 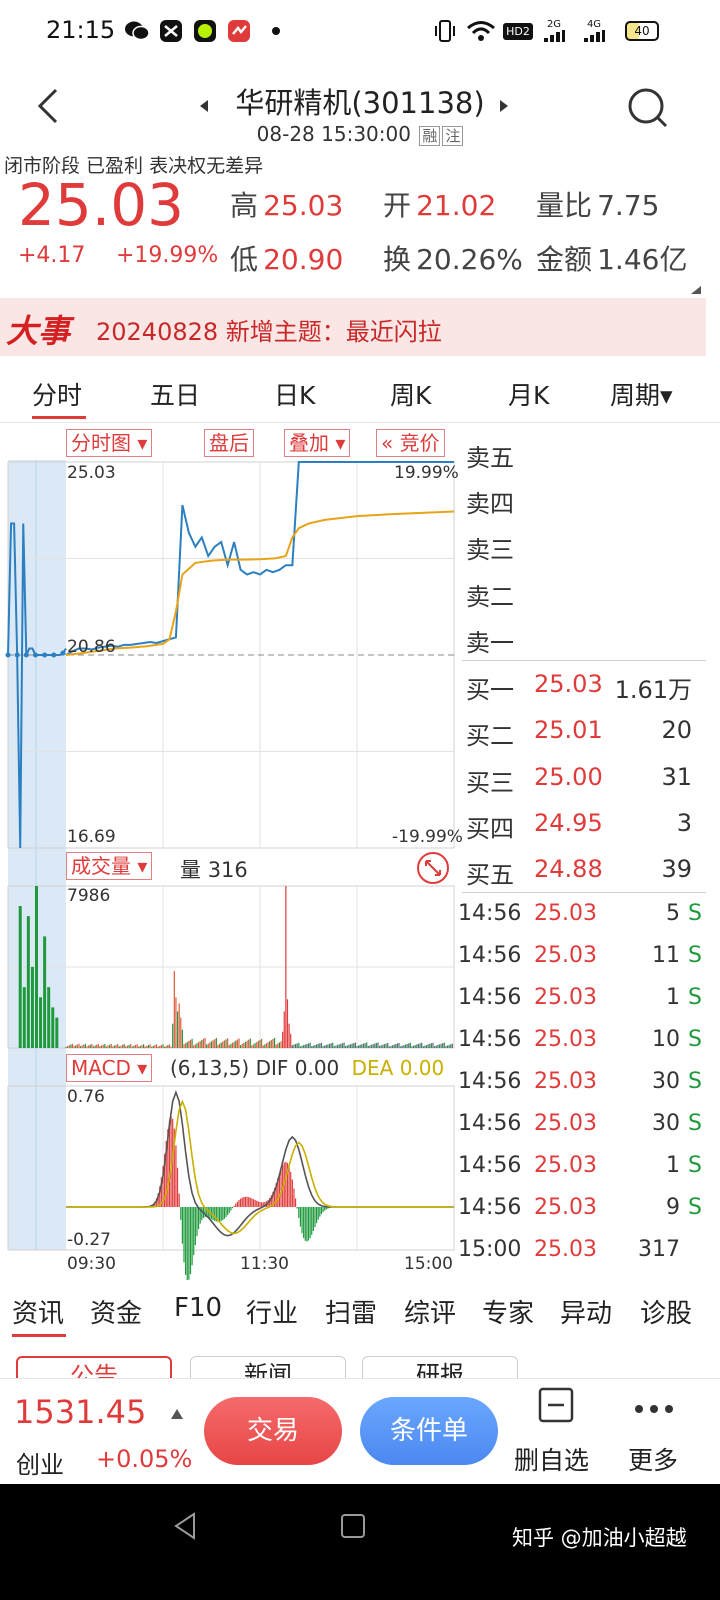 I want to click on tab-industry: 行业, so click(x=272, y=1311).